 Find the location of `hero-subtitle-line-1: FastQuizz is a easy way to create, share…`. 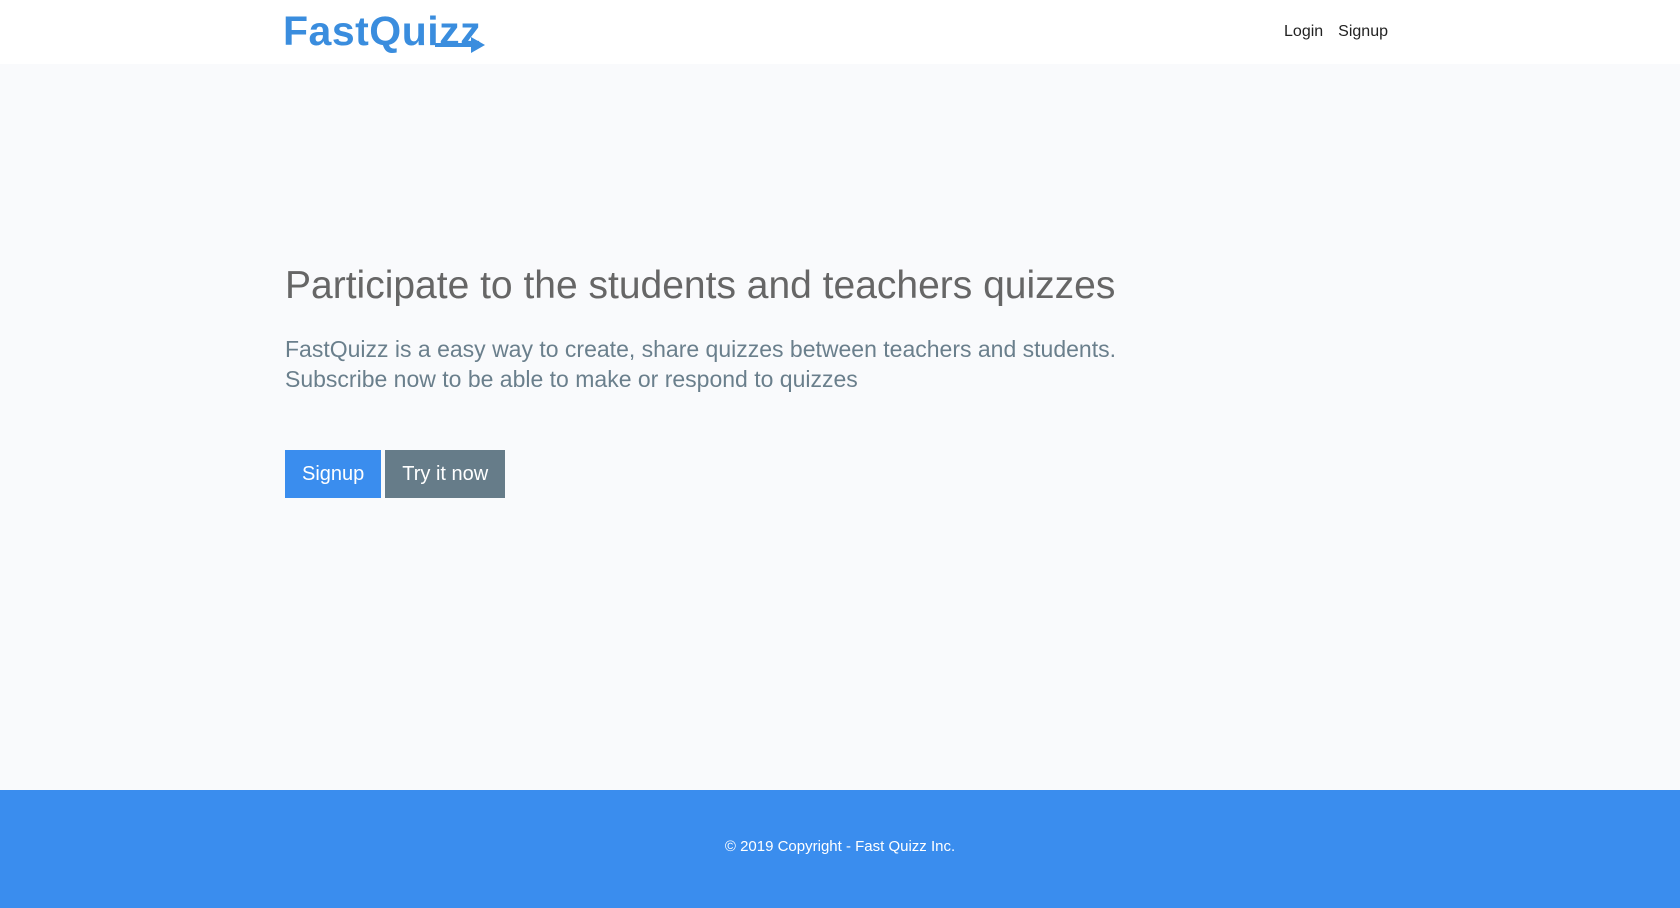

hero-subtitle-line-1: FastQuizz is a easy way to create, share… is located at coordinates (700, 349).